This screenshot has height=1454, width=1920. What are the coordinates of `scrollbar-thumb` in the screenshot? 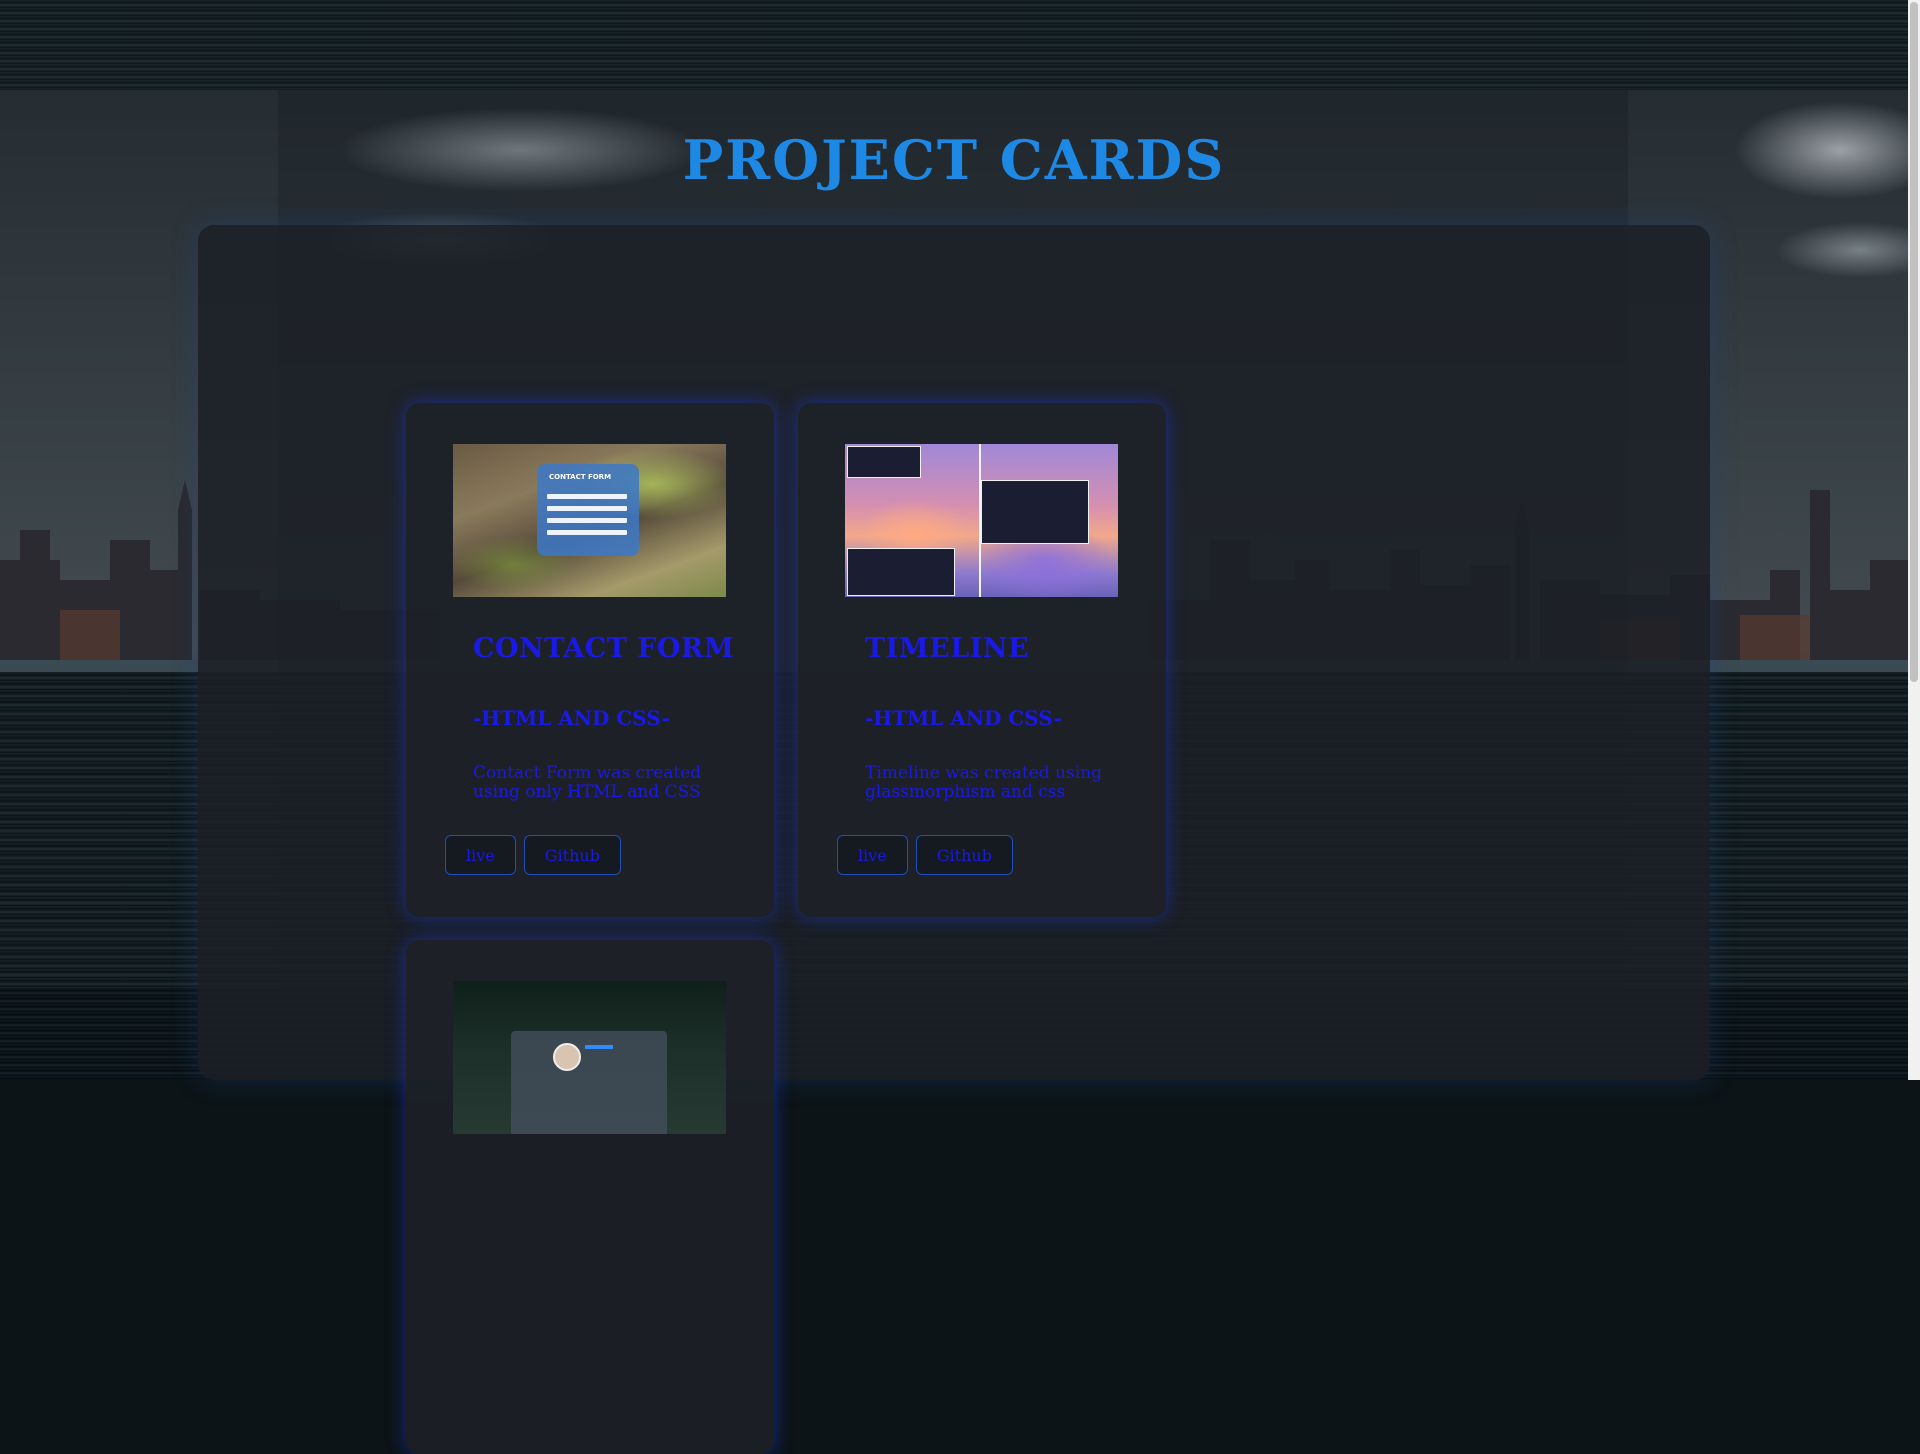 It's located at (1914, 342).